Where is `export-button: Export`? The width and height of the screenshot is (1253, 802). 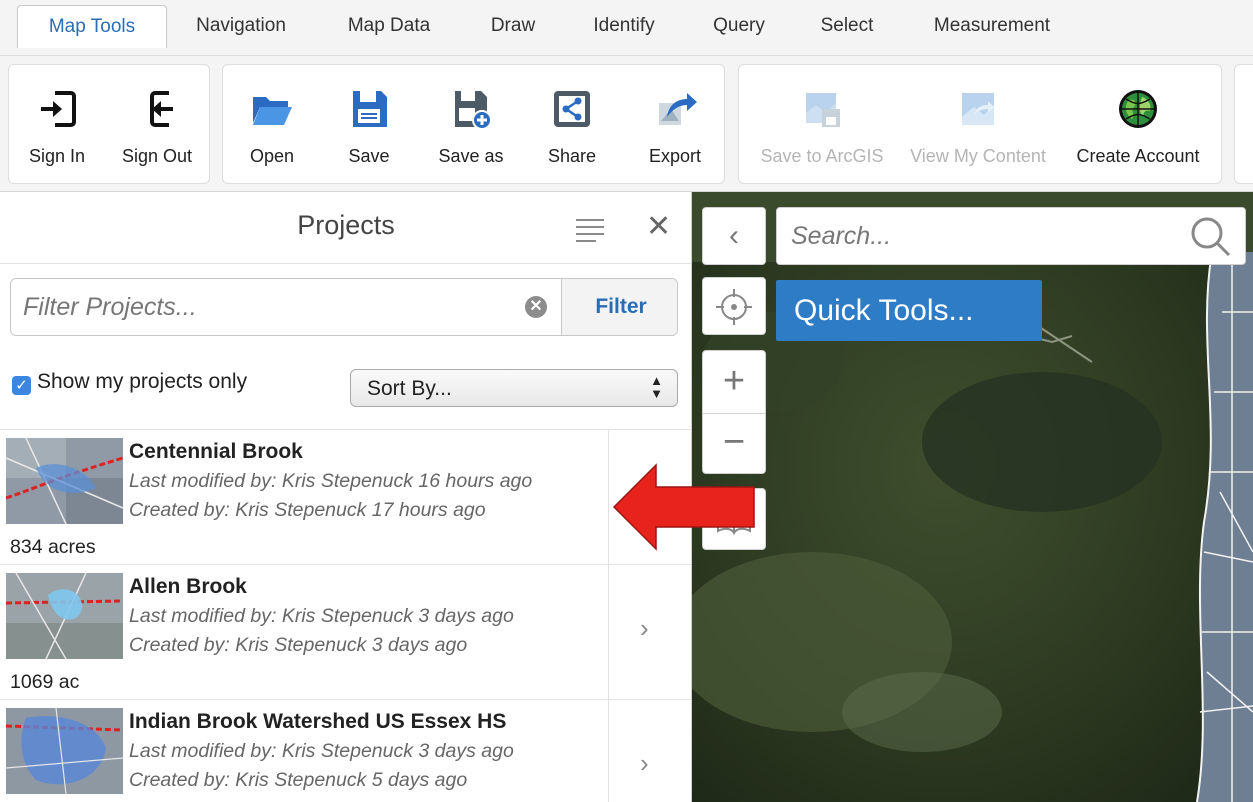 export-button: Export is located at coordinates (675, 132).